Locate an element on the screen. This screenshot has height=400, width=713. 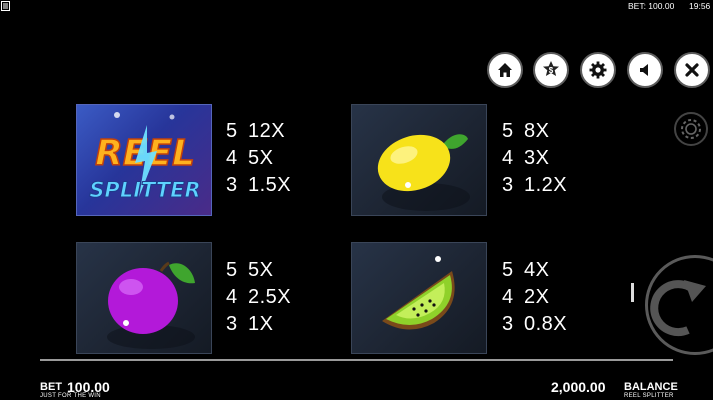
scroll-indicator is located at coordinates (632, 292).